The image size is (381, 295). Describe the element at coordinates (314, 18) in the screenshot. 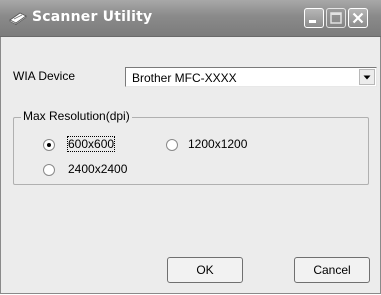

I see `minimize-button` at that location.